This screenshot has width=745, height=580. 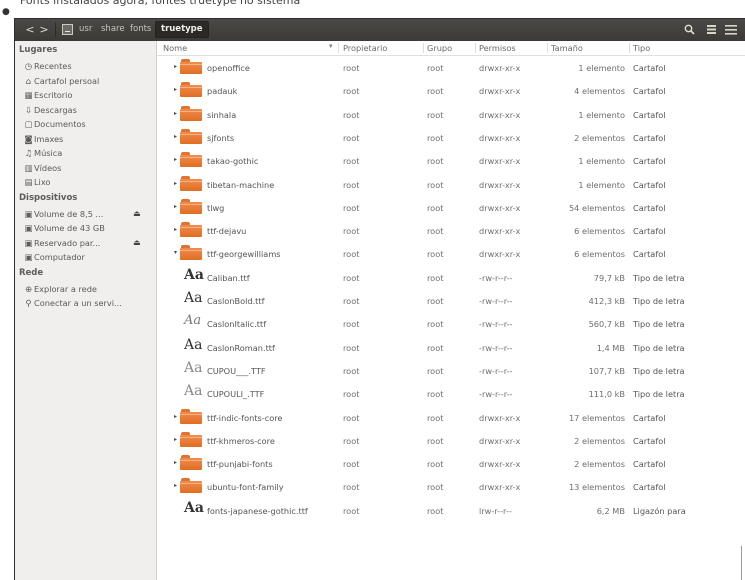 What do you see at coordinates (89, 95) in the screenshot?
I see `sidebar-item: ▦Escritorio` at bounding box center [89, 95].